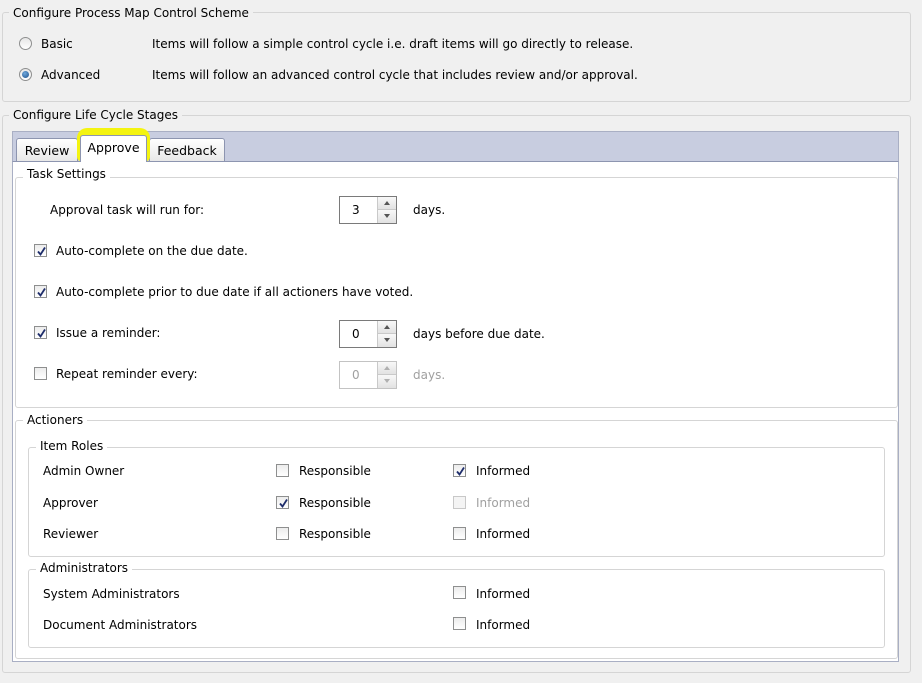 This screenshot has width=922, height=683. What do you see at coordinates (429, 210) in the screenshot?
I see `run-for-unit: days.` at bounding box center [429, 210].